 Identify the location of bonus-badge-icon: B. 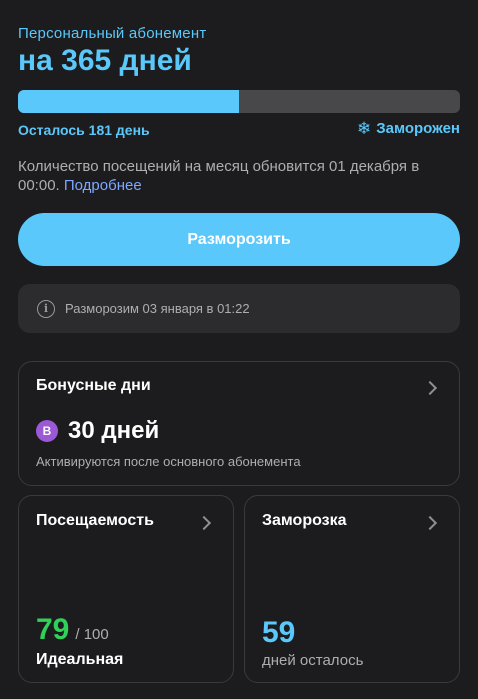
(47, 431).